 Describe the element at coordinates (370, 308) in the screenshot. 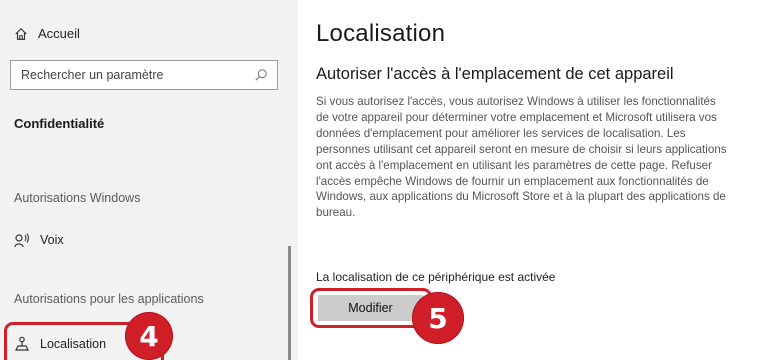

I see `modify-button: Modifier` at that location.